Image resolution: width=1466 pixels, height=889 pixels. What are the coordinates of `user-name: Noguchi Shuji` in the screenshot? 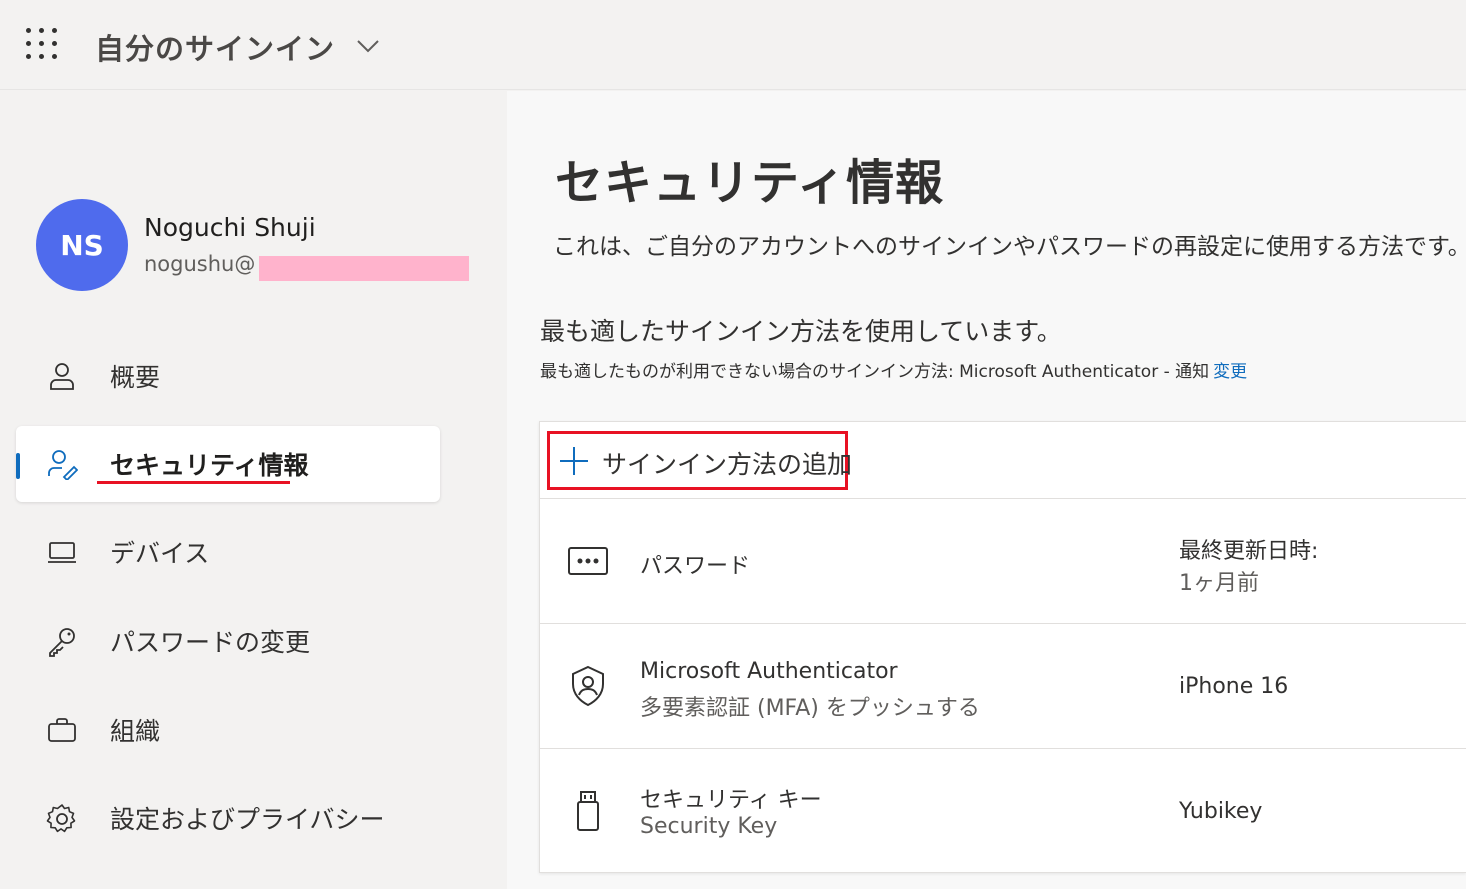 It's located at (230, 227).